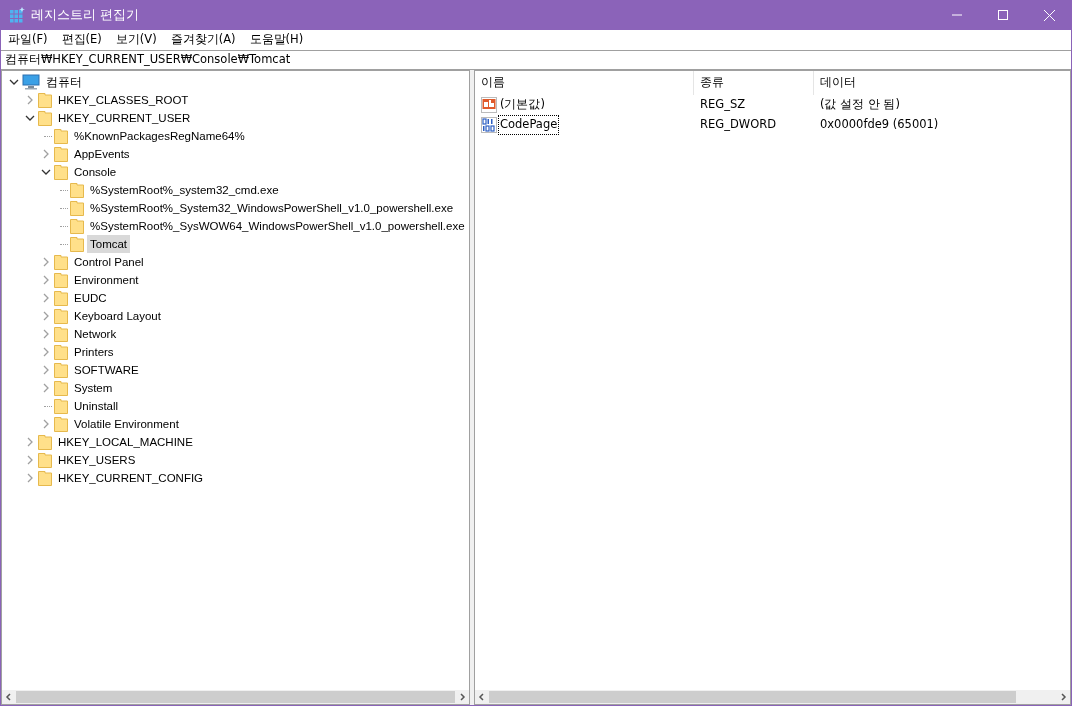 The height and width of the screenshot is (706, 1072). What do you see at coordinates (276, 40) in the screenshot?
I see `menu-item: 도움말(H)` at bounding box center [276, 40].